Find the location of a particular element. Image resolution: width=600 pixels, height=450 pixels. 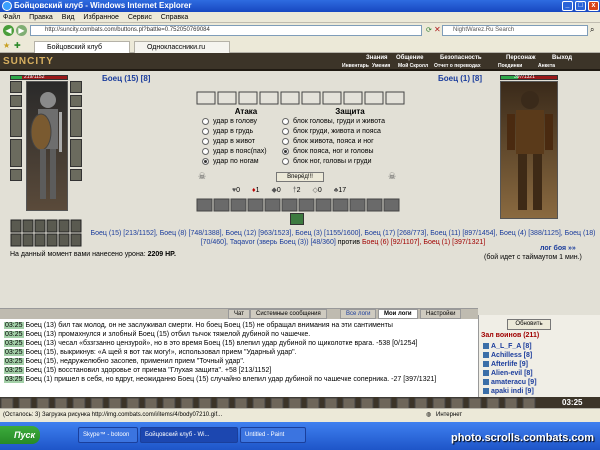

belt-slot is located at coordinates (16, 175).